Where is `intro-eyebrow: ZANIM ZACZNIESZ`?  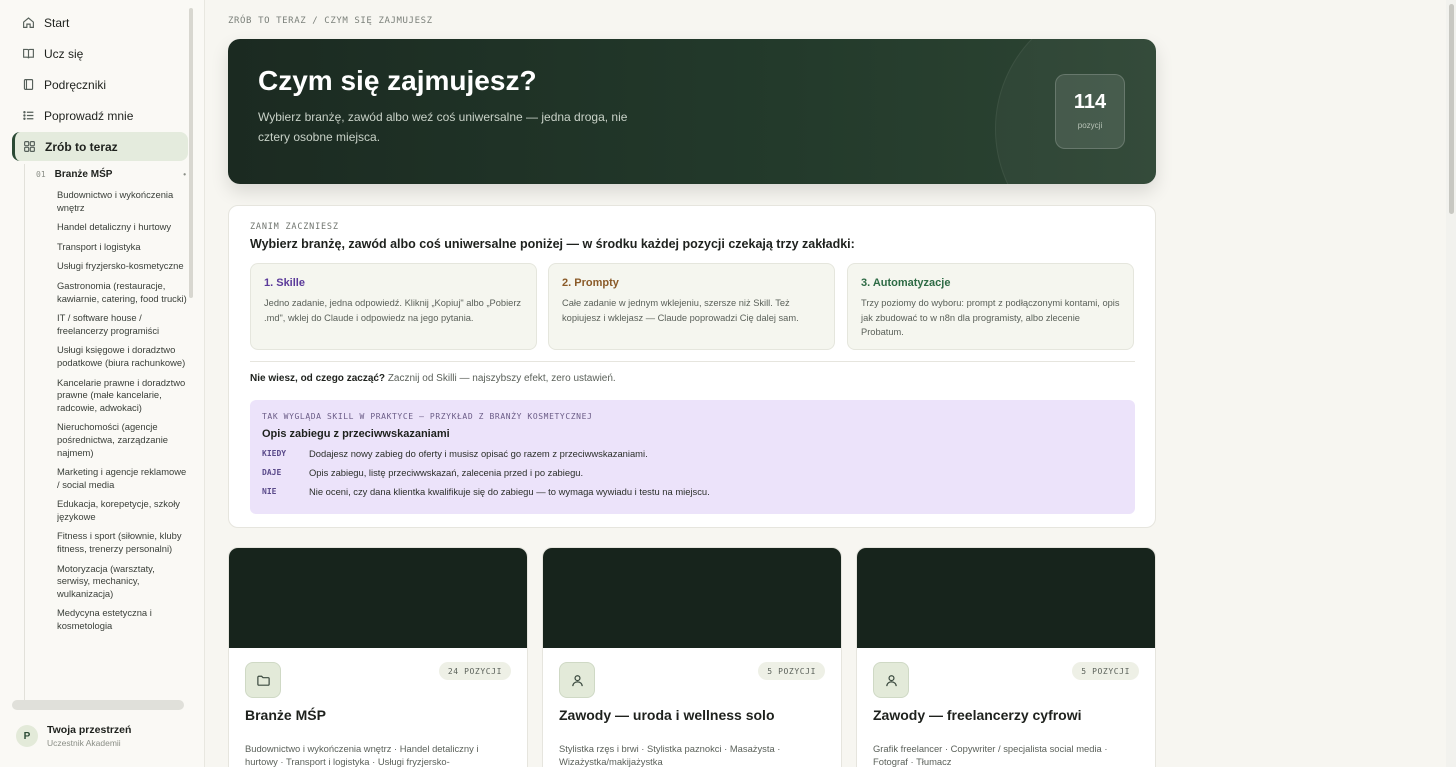
intro-eyebrow: ZANIM ZACZNIESZ is located at coordinates (294, 227).